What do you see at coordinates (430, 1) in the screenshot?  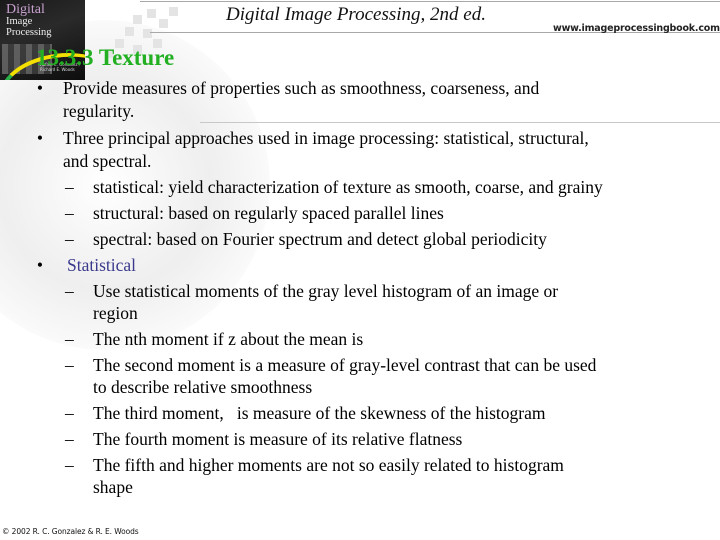 I see `header-rule-top` at bounding box center [430, 1].